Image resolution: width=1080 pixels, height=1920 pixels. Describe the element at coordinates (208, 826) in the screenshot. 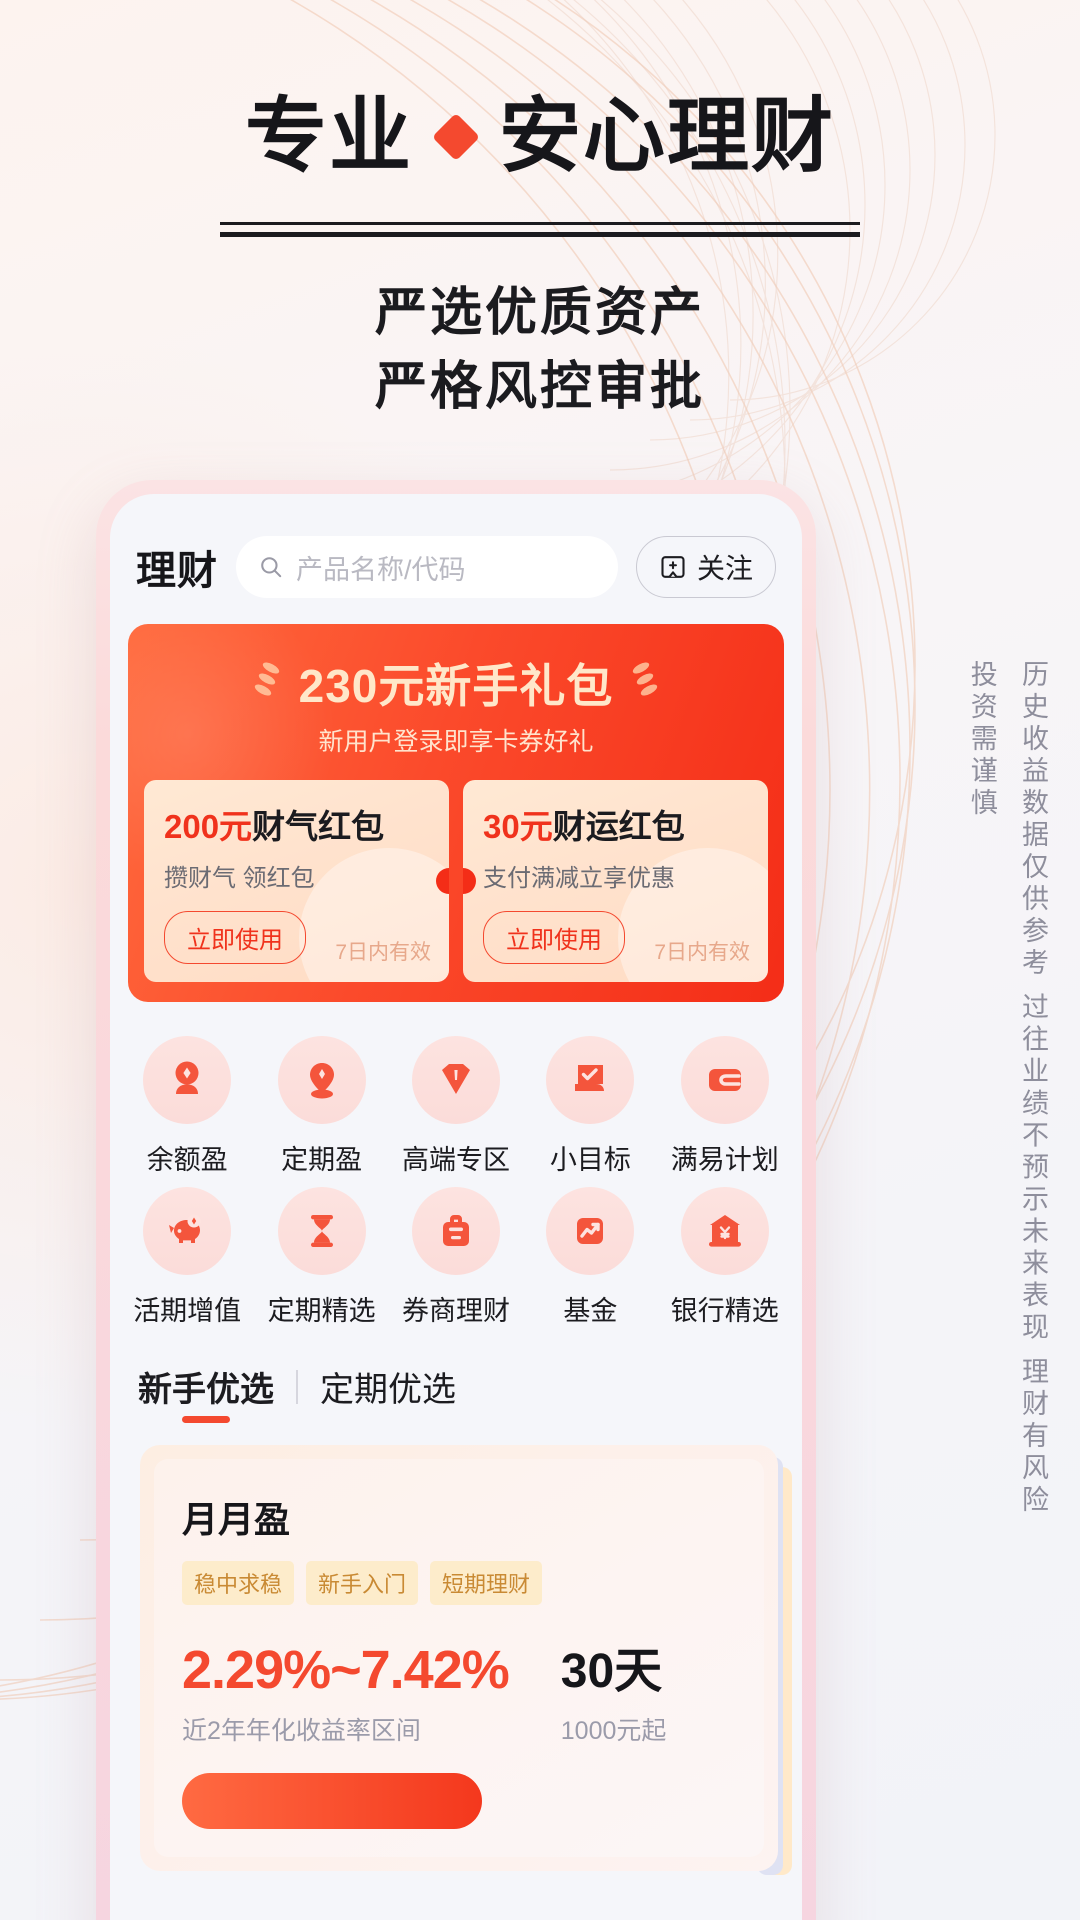

I see `coupon-amount: 200元` at that location.